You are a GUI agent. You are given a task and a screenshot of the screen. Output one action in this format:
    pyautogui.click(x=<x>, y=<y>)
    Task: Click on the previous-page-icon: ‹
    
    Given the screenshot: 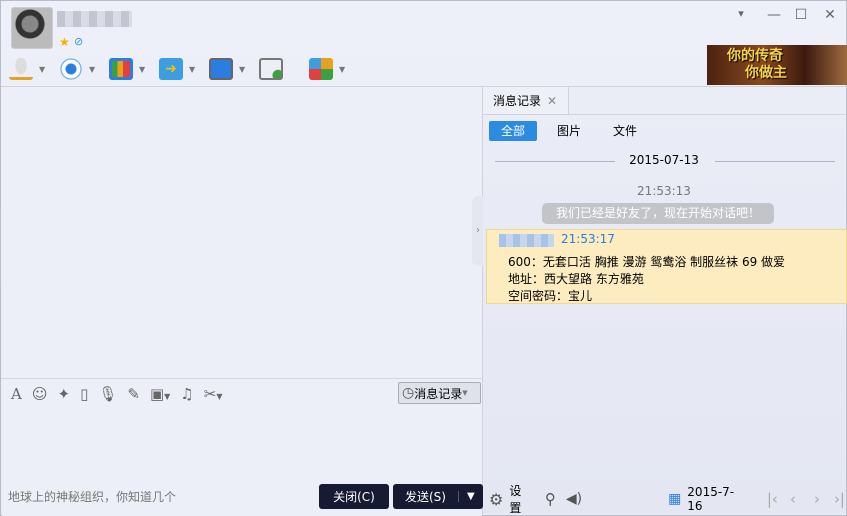 What is the action you would take?
    pyautogui.click(x=793, y=499)
    